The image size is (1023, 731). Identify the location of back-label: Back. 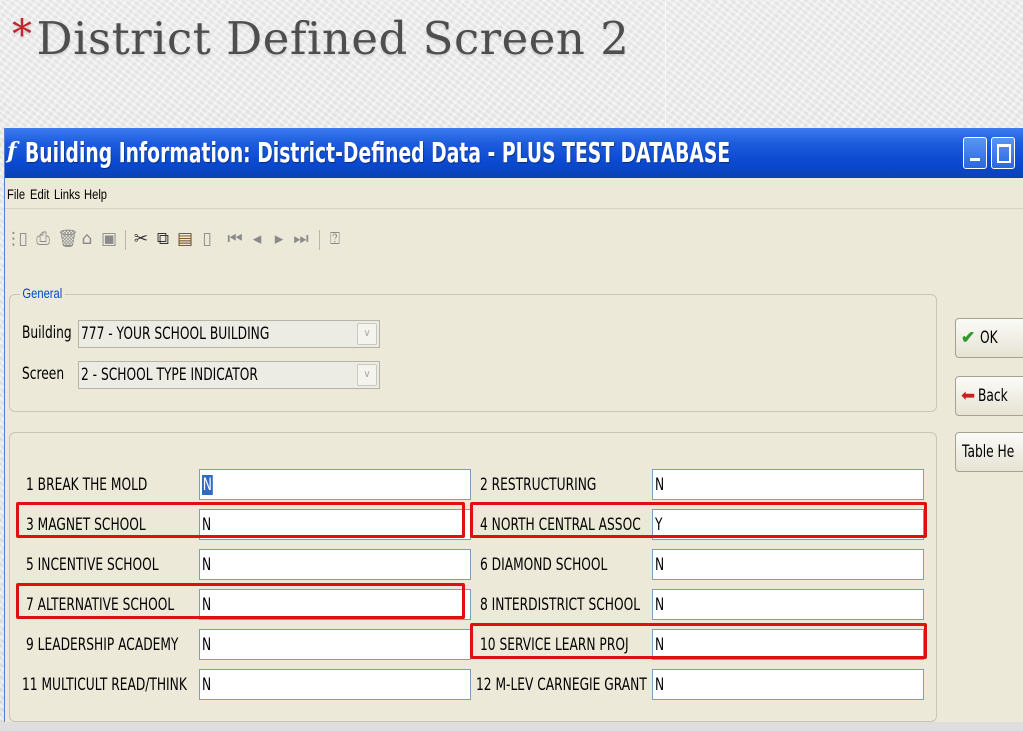
(993, 396).